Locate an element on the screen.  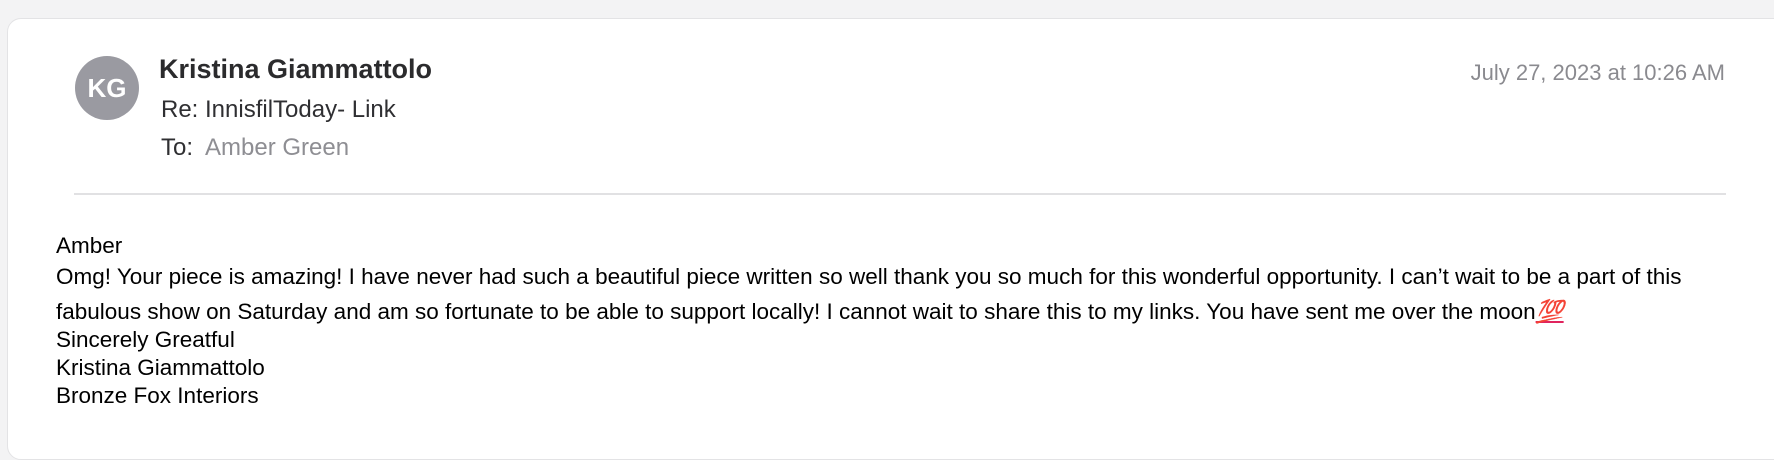
recipient-name: Amber Green is located at coordinates (277, 147).